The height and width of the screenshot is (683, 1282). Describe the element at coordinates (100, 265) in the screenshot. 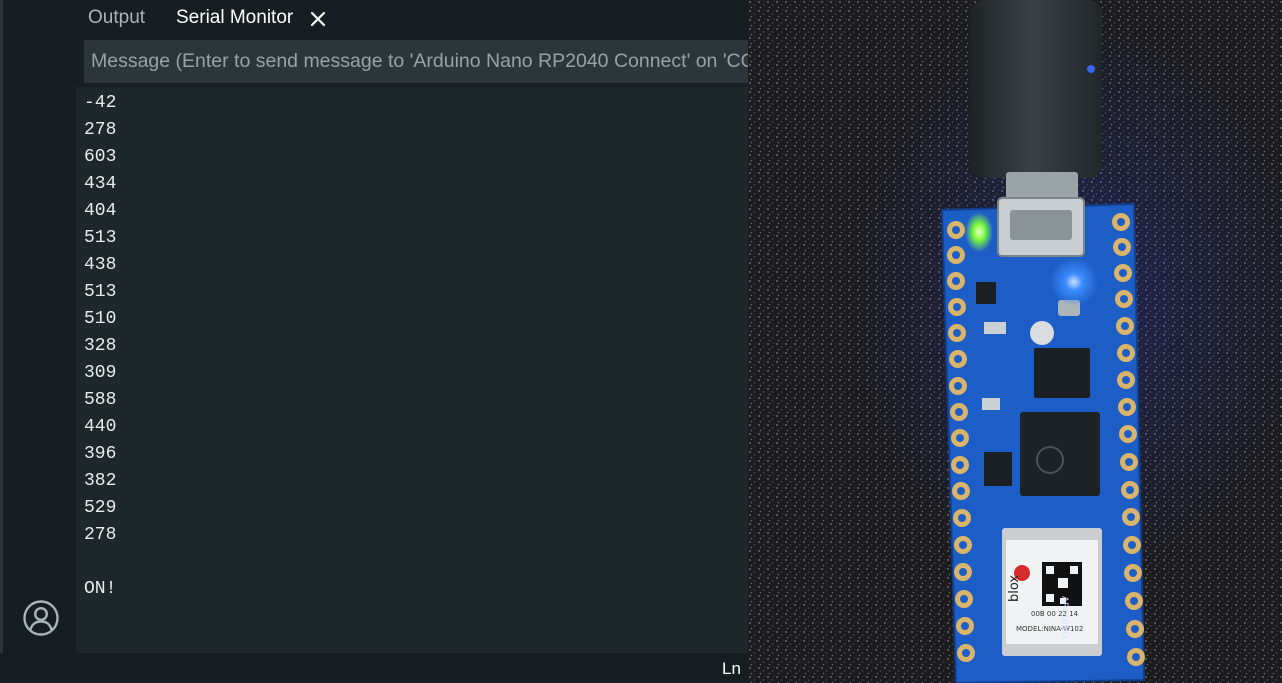

I see `serial-output-line: 438` at that location.